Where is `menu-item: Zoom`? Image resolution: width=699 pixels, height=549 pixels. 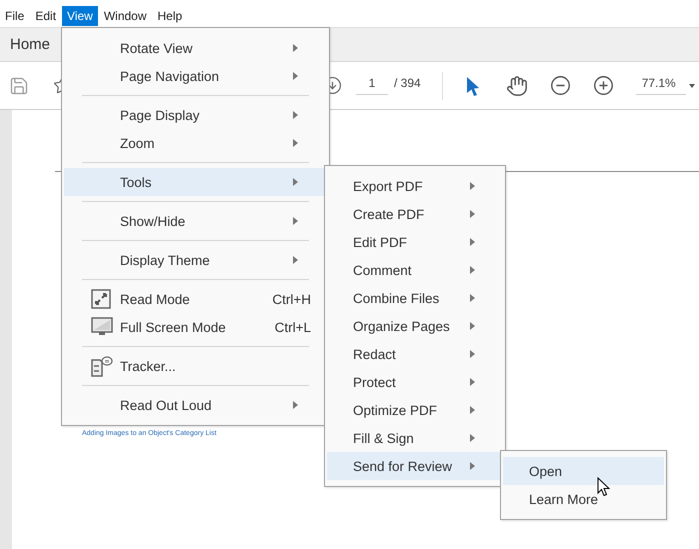 menu-item: Zoom is located at coordinates (195, 143).